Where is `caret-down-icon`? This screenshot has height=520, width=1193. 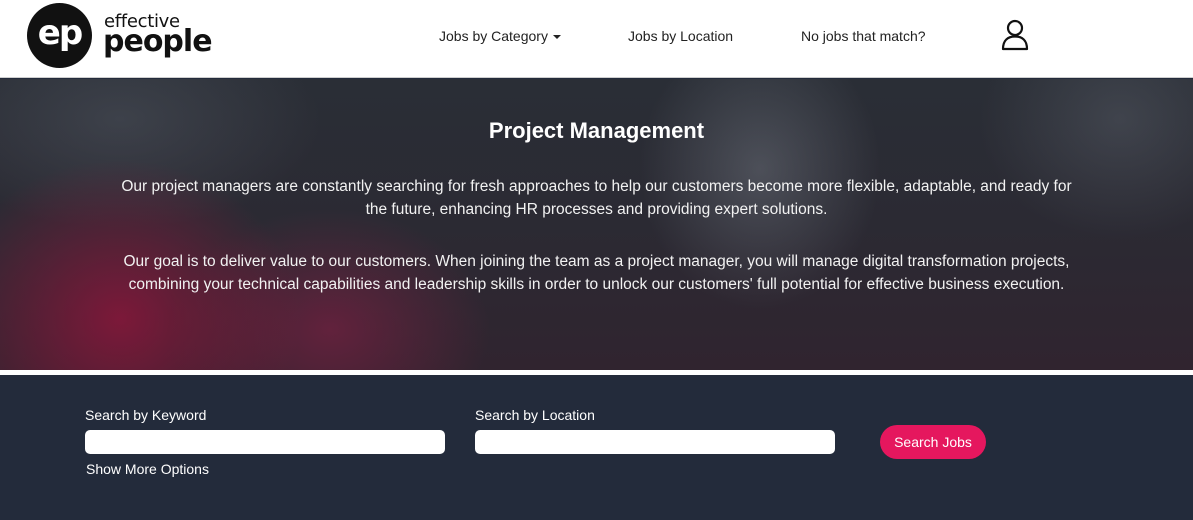 caret-down-icon is located at coordinates (556, 37).